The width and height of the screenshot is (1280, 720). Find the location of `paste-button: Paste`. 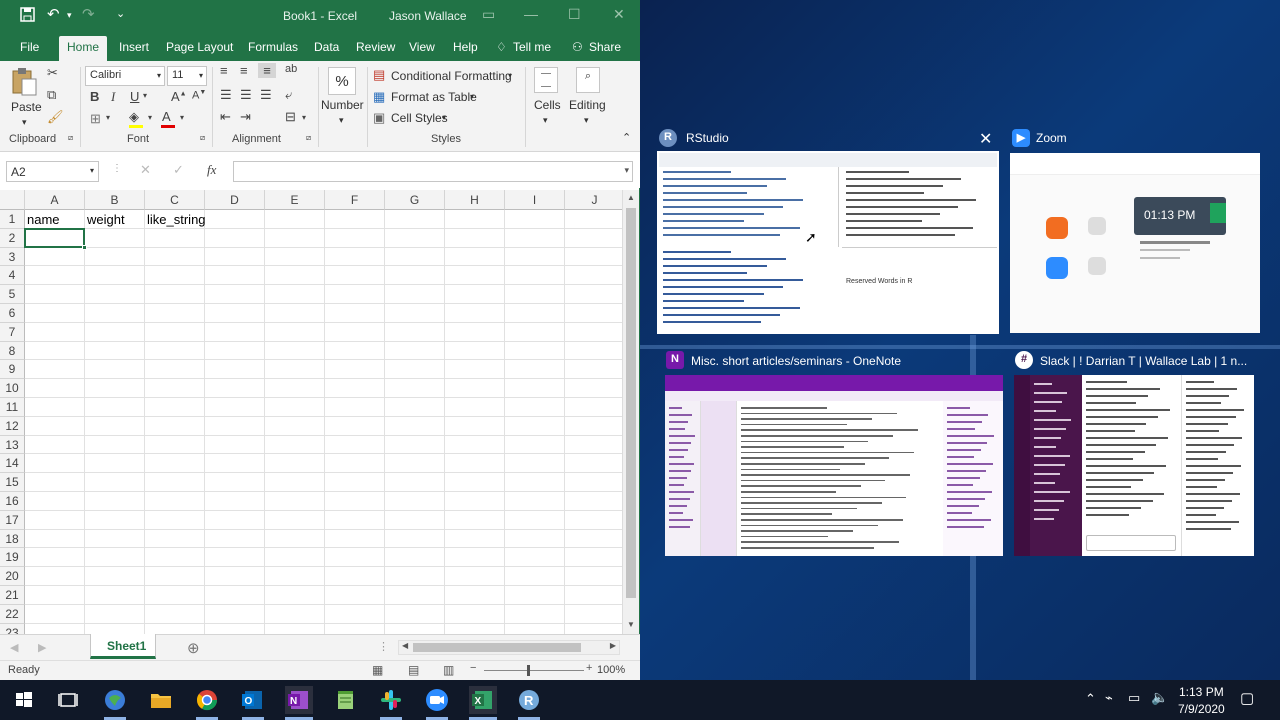

paste-button: Paste is located at coordinates (26, 107).